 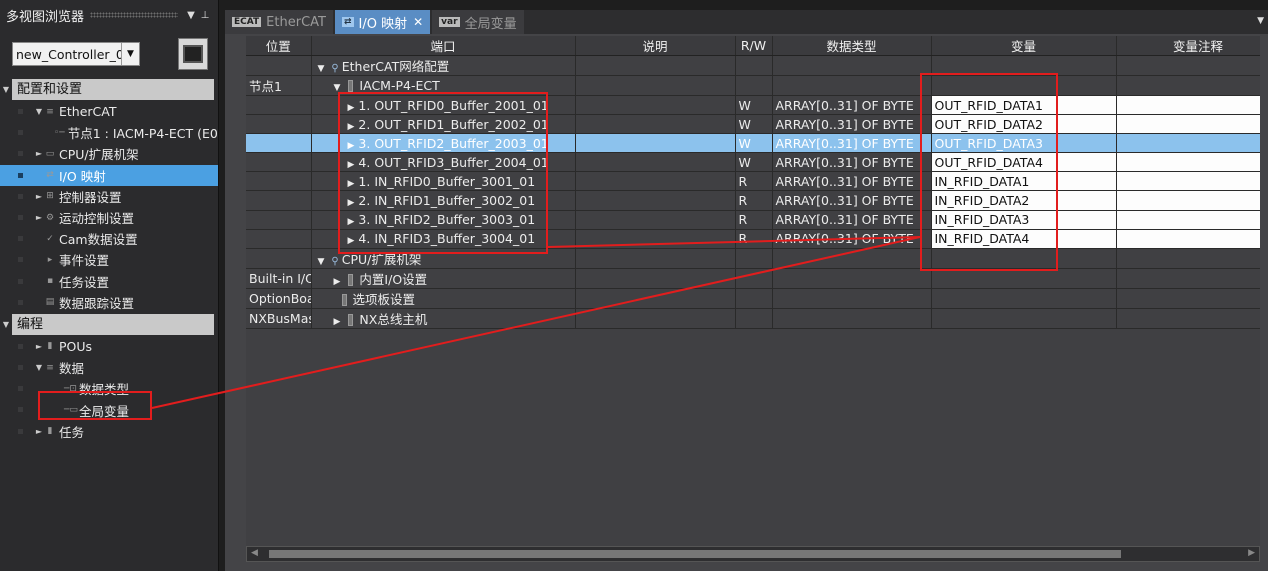 What do you see at coordinates (109, 367) in the screenshot?
I see `tree-item: ▼ ≡ 数据` at bounding box center [109, 367].